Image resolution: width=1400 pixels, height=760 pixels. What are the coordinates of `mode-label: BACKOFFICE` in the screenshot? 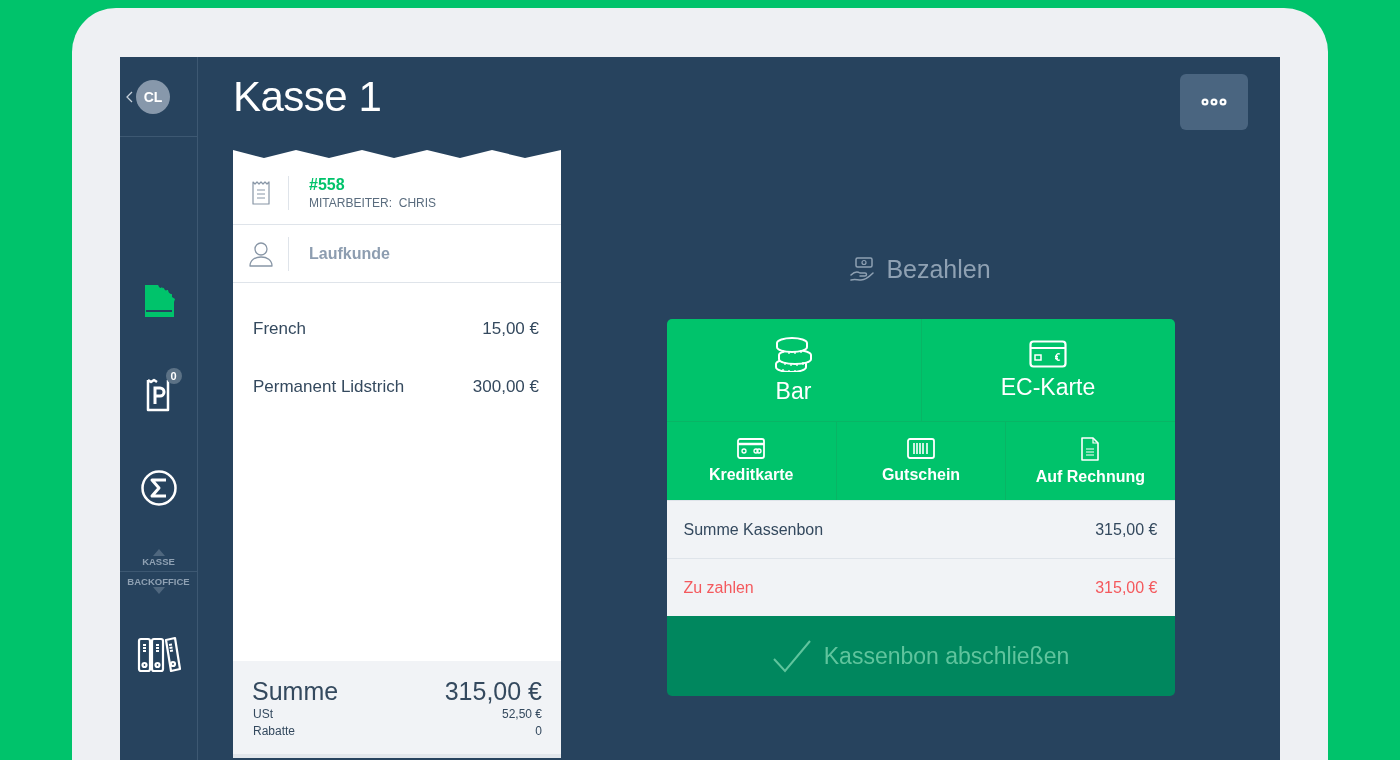 It's located at (158, 581).